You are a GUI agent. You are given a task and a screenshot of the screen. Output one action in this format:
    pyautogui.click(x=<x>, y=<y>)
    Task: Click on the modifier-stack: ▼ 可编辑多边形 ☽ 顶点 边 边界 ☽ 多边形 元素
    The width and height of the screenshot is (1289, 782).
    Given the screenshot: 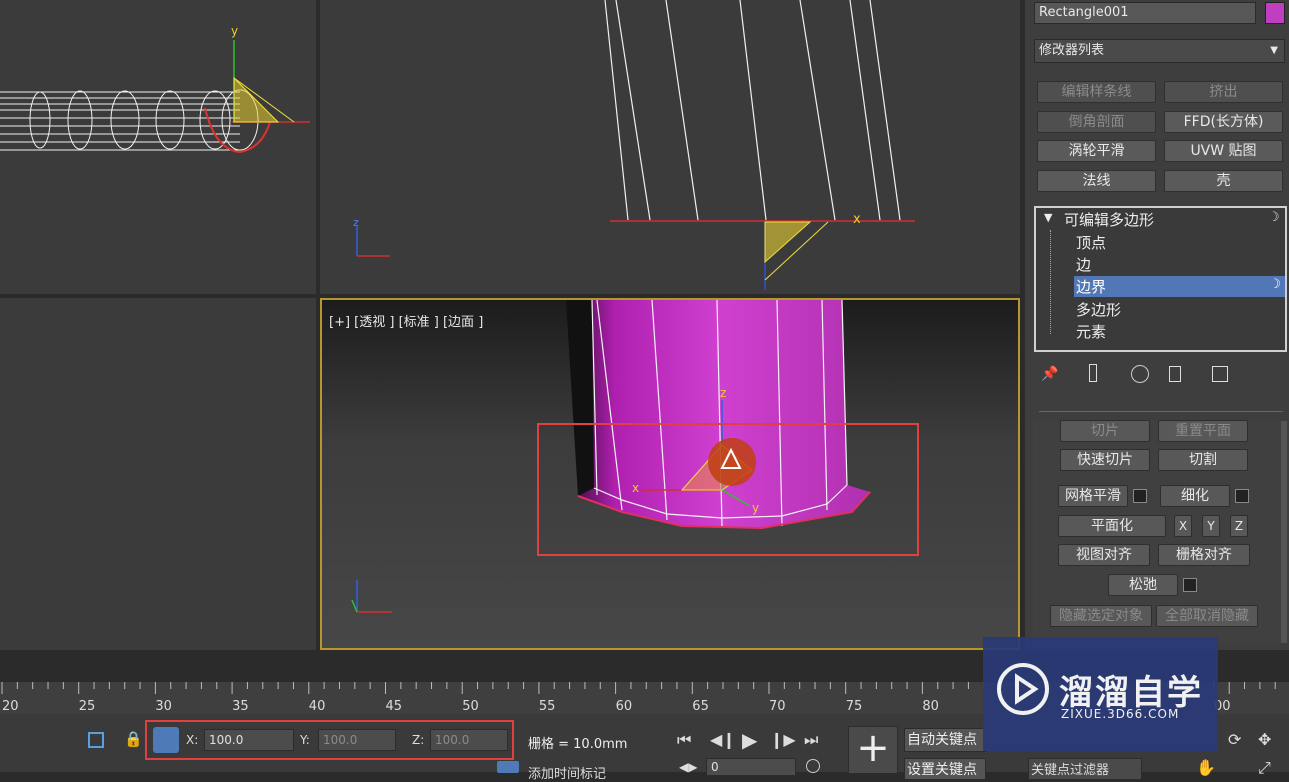 What is the action you would take?
    pyautogui.click(x=1160, y=279)
    